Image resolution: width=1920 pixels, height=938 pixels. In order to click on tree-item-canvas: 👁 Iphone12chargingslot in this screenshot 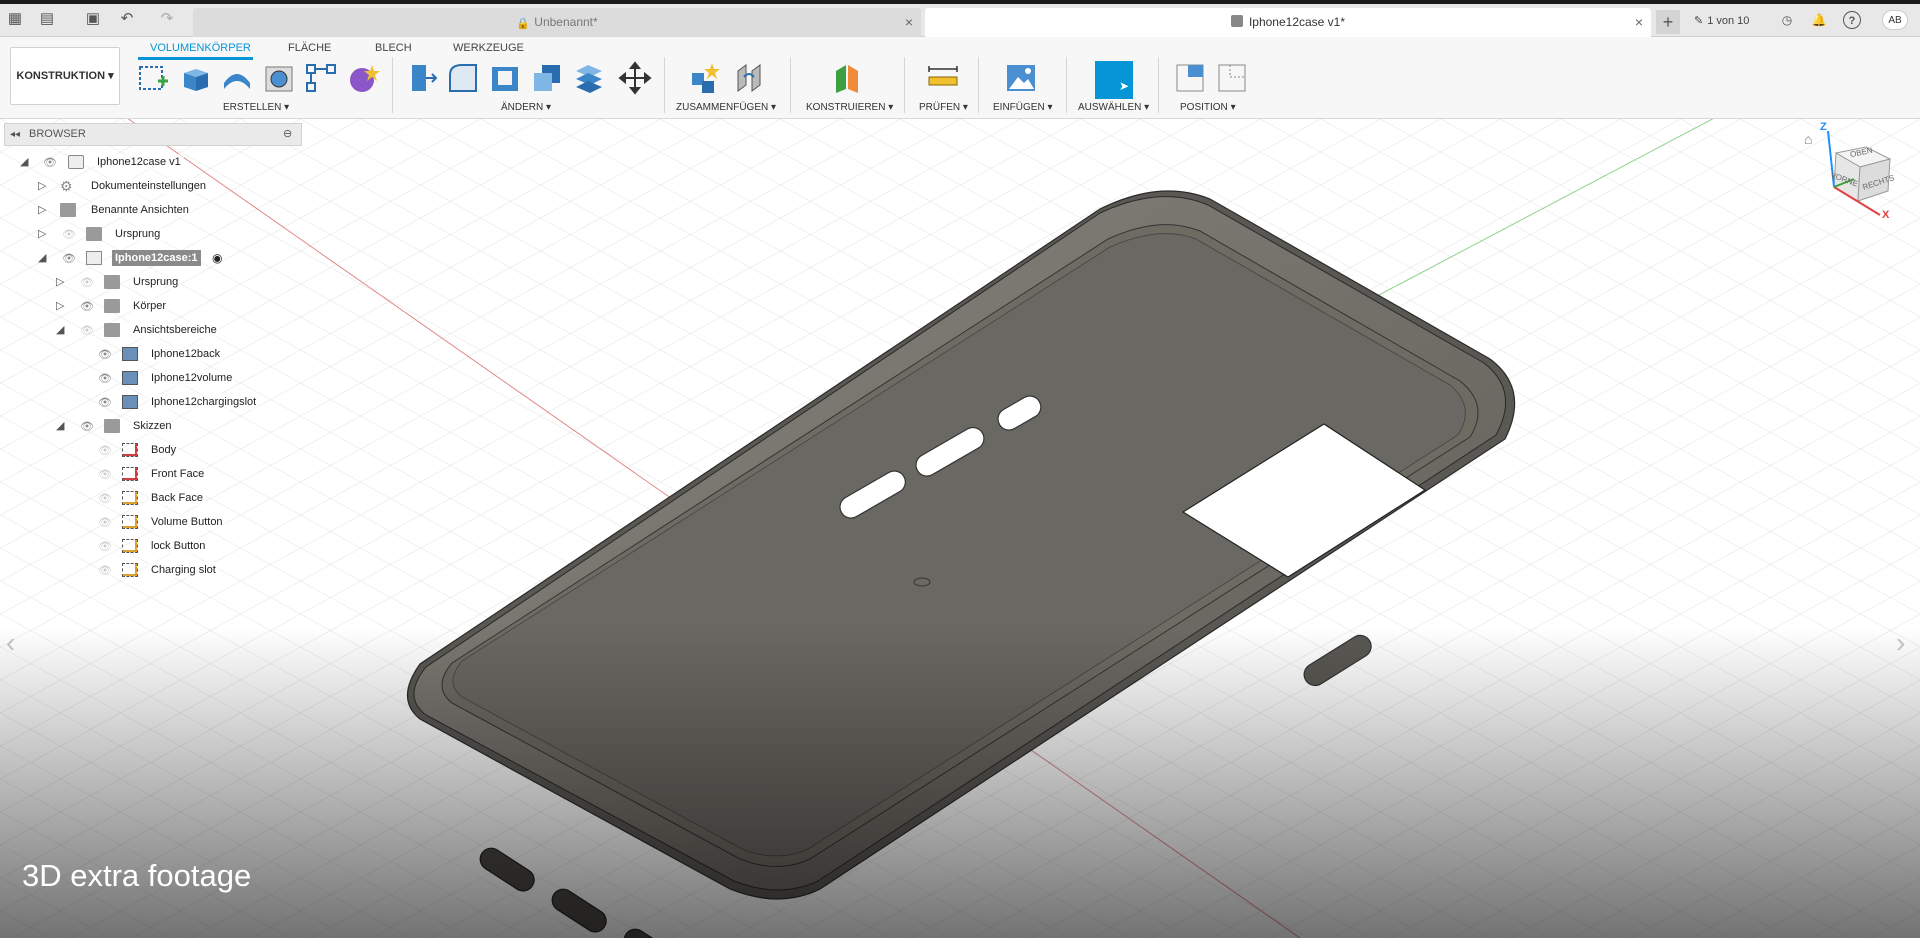, I will do `click(152, 402)`.